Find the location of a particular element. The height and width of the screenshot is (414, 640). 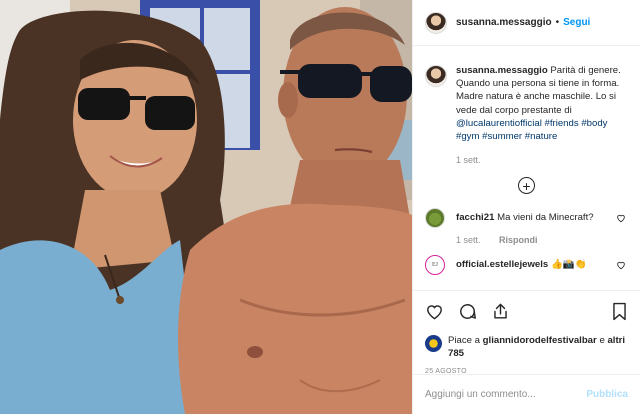

plus-circle-icon: + is located at coordinates (526, 186).